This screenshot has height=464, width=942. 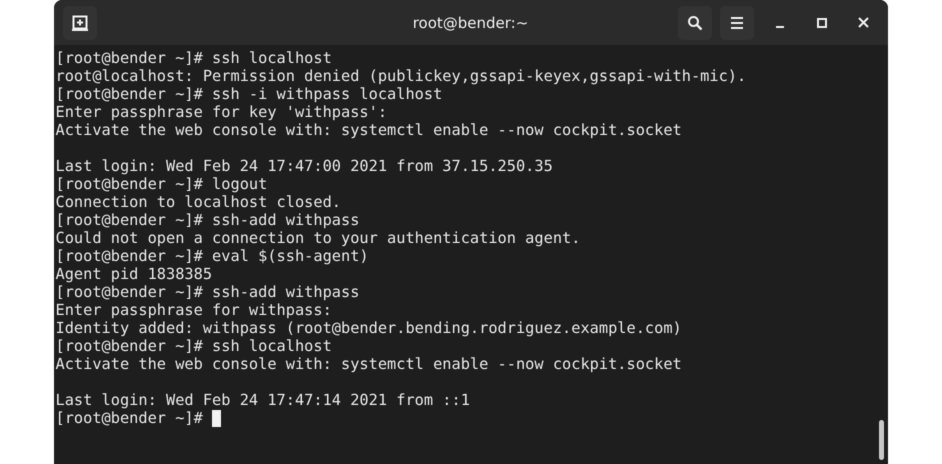 What do you see at coordinates (212, 256) in the screenshot?
I see `terminal-line: [root@bender ~]# eval $(ssh-agent)` at bounding box center [212, 256].